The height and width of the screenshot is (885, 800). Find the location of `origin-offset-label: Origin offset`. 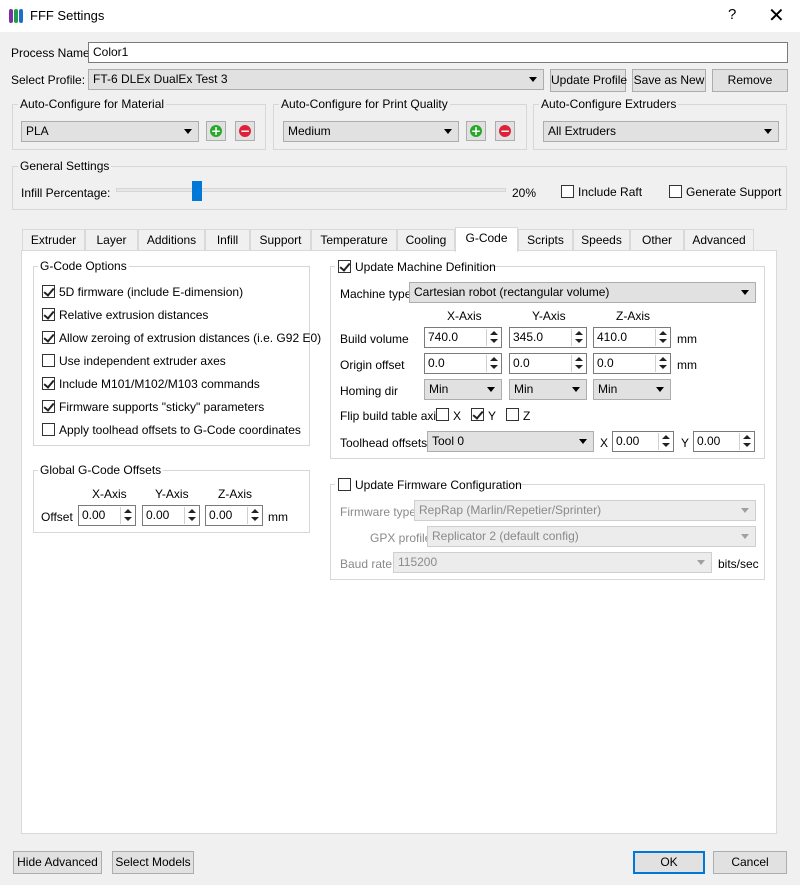

origin-offset-label: Origin offset is located at coordinates (372, 365).